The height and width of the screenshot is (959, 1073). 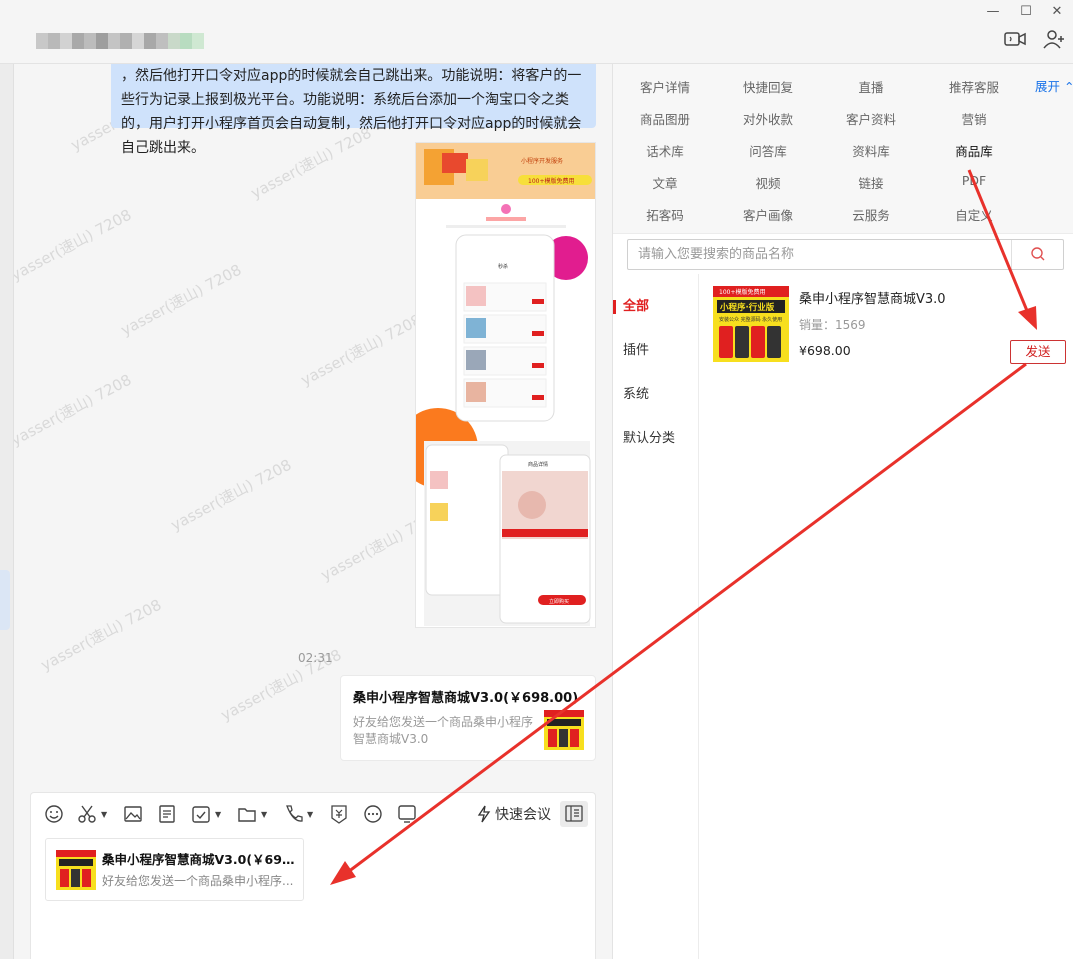 What do you see at coordinates (656, 351) in the screenshot?
I see `category-plugin: 插件` at bounding box center [656, 351].